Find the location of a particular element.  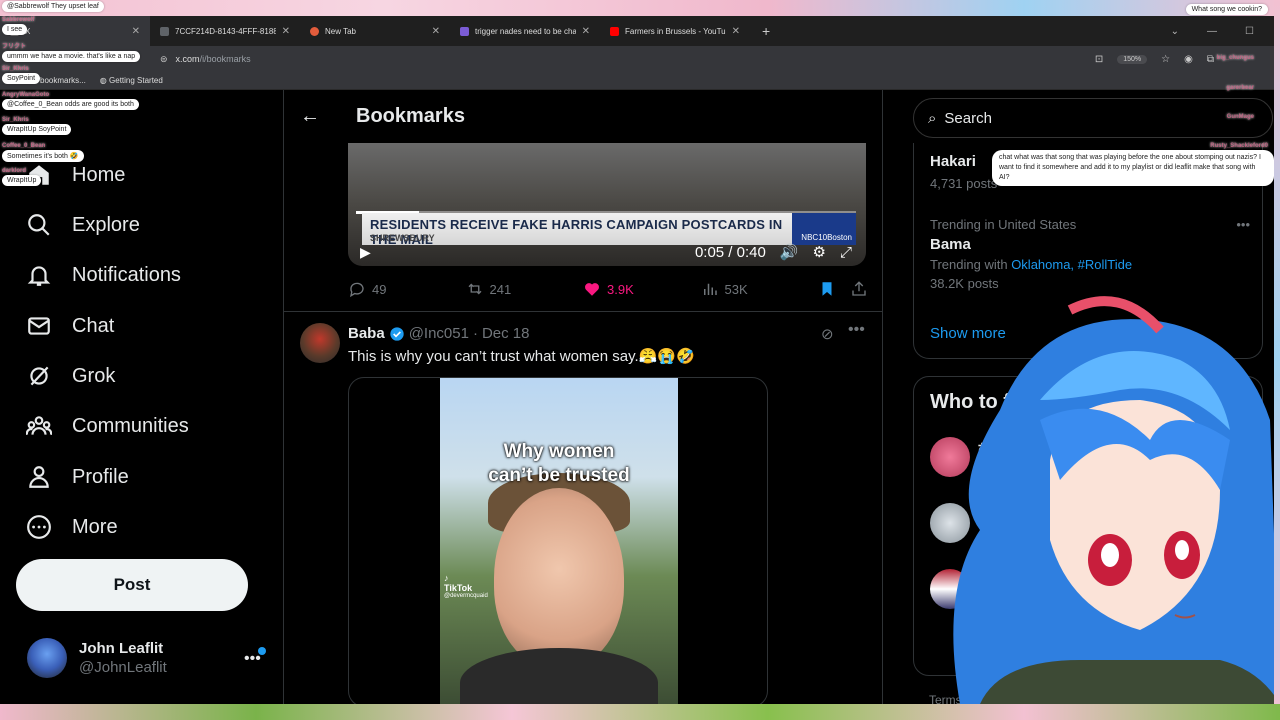

bell-icon is located at coordinates (39, 276).